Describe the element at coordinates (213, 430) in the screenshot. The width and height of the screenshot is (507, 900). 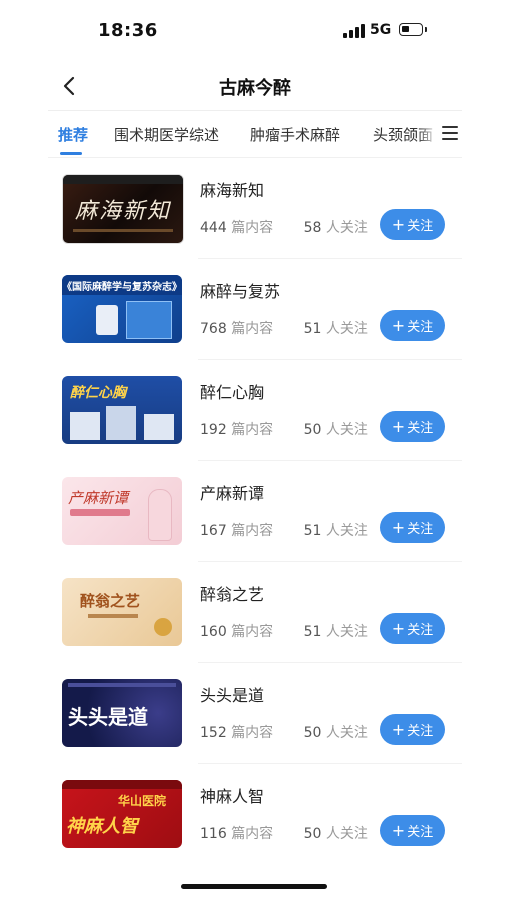
I see `post-count: 192` at that location.